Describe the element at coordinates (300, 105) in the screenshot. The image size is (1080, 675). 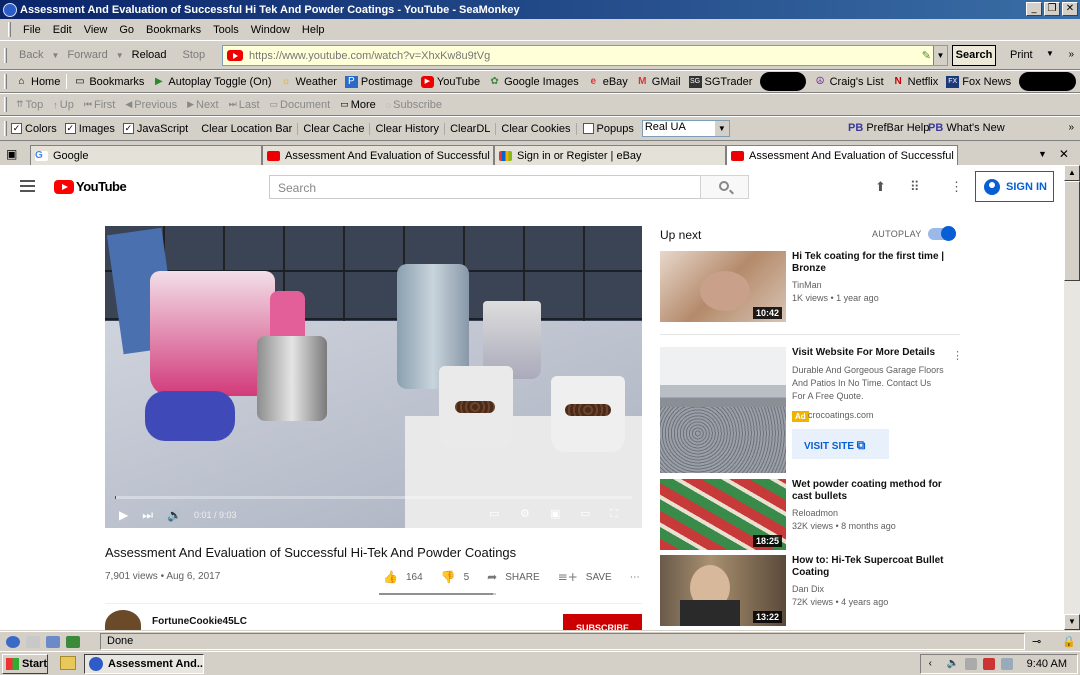
I see `sitenav-document: ▭ Document` at that location.